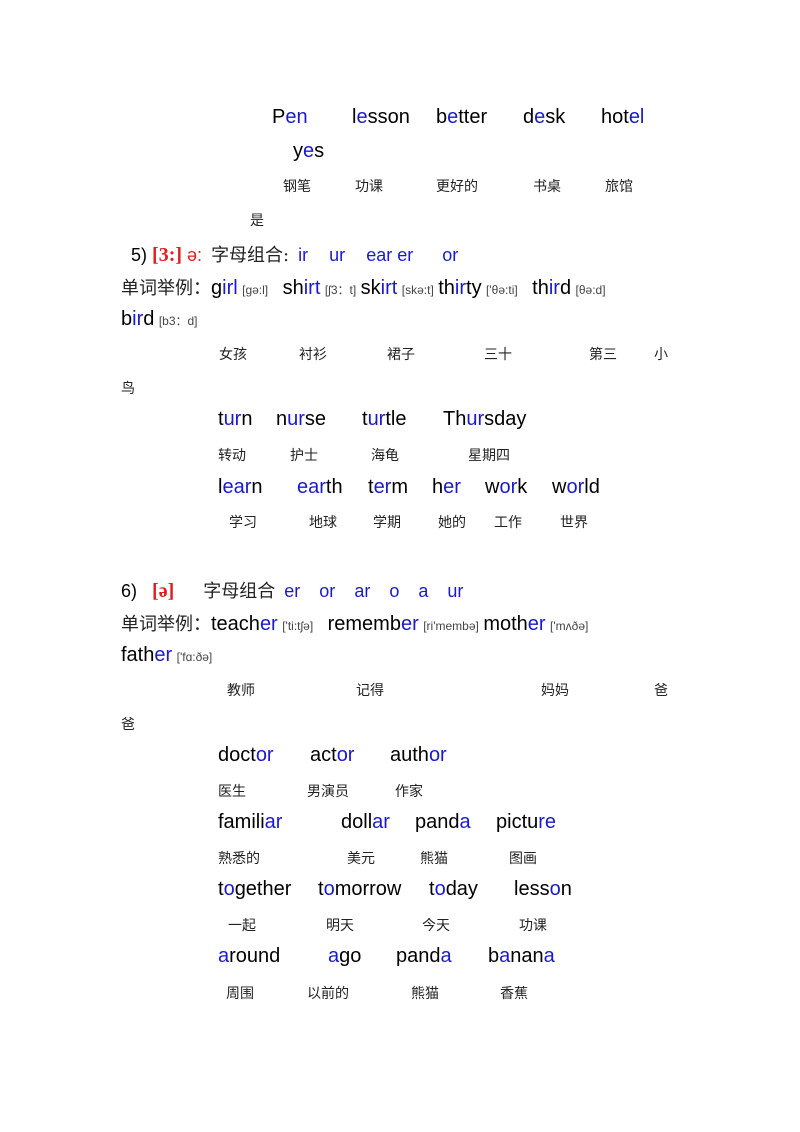  I want to click on section-number: 6), so click(129, 591).